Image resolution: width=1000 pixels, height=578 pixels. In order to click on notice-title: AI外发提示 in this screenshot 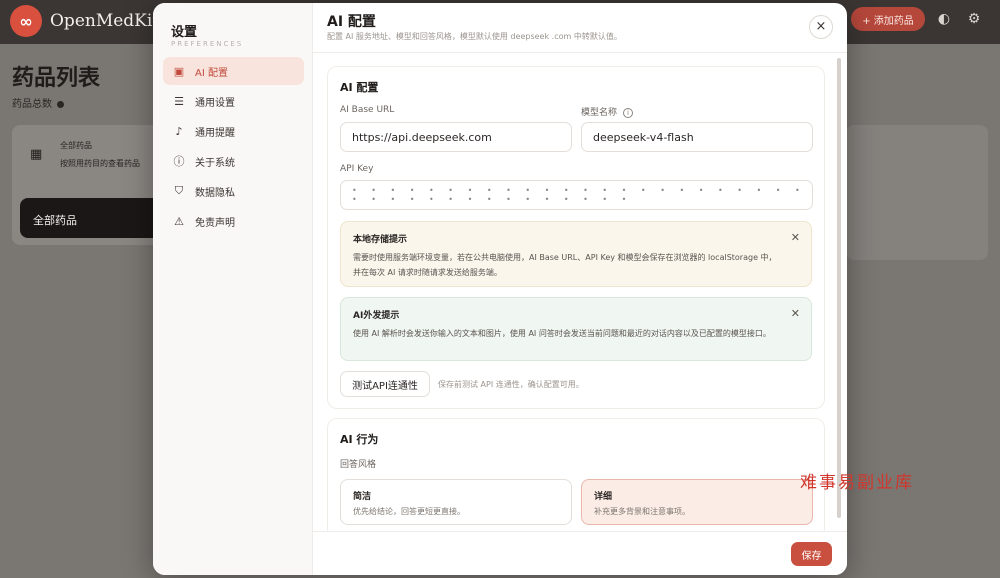, I will do `click(376, 316)`.